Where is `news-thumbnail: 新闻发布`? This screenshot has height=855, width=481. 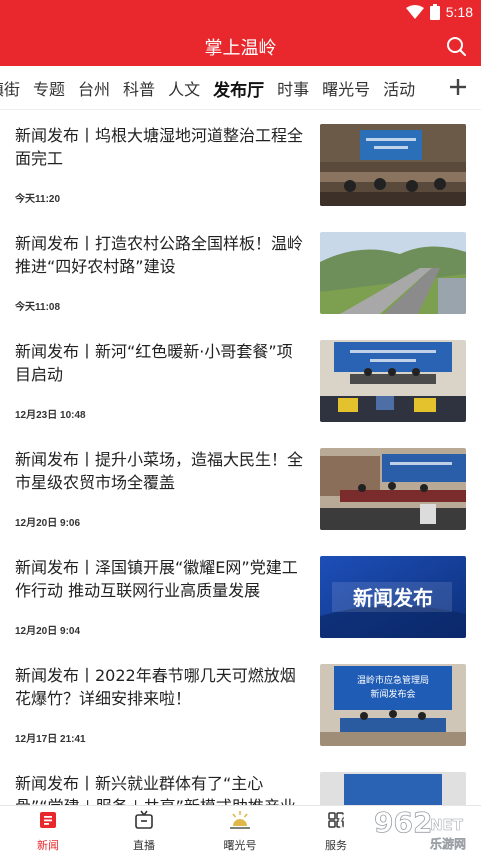
news-thumbnail: 新闻发布 is located at coordinates (393, 597).